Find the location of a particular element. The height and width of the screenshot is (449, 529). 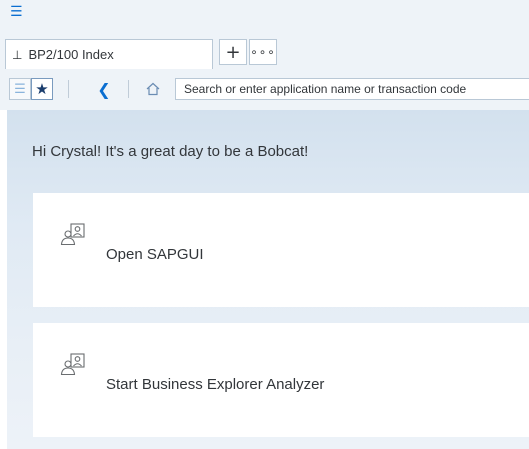

home-icon-graphic is located at coordinates (153, 89).